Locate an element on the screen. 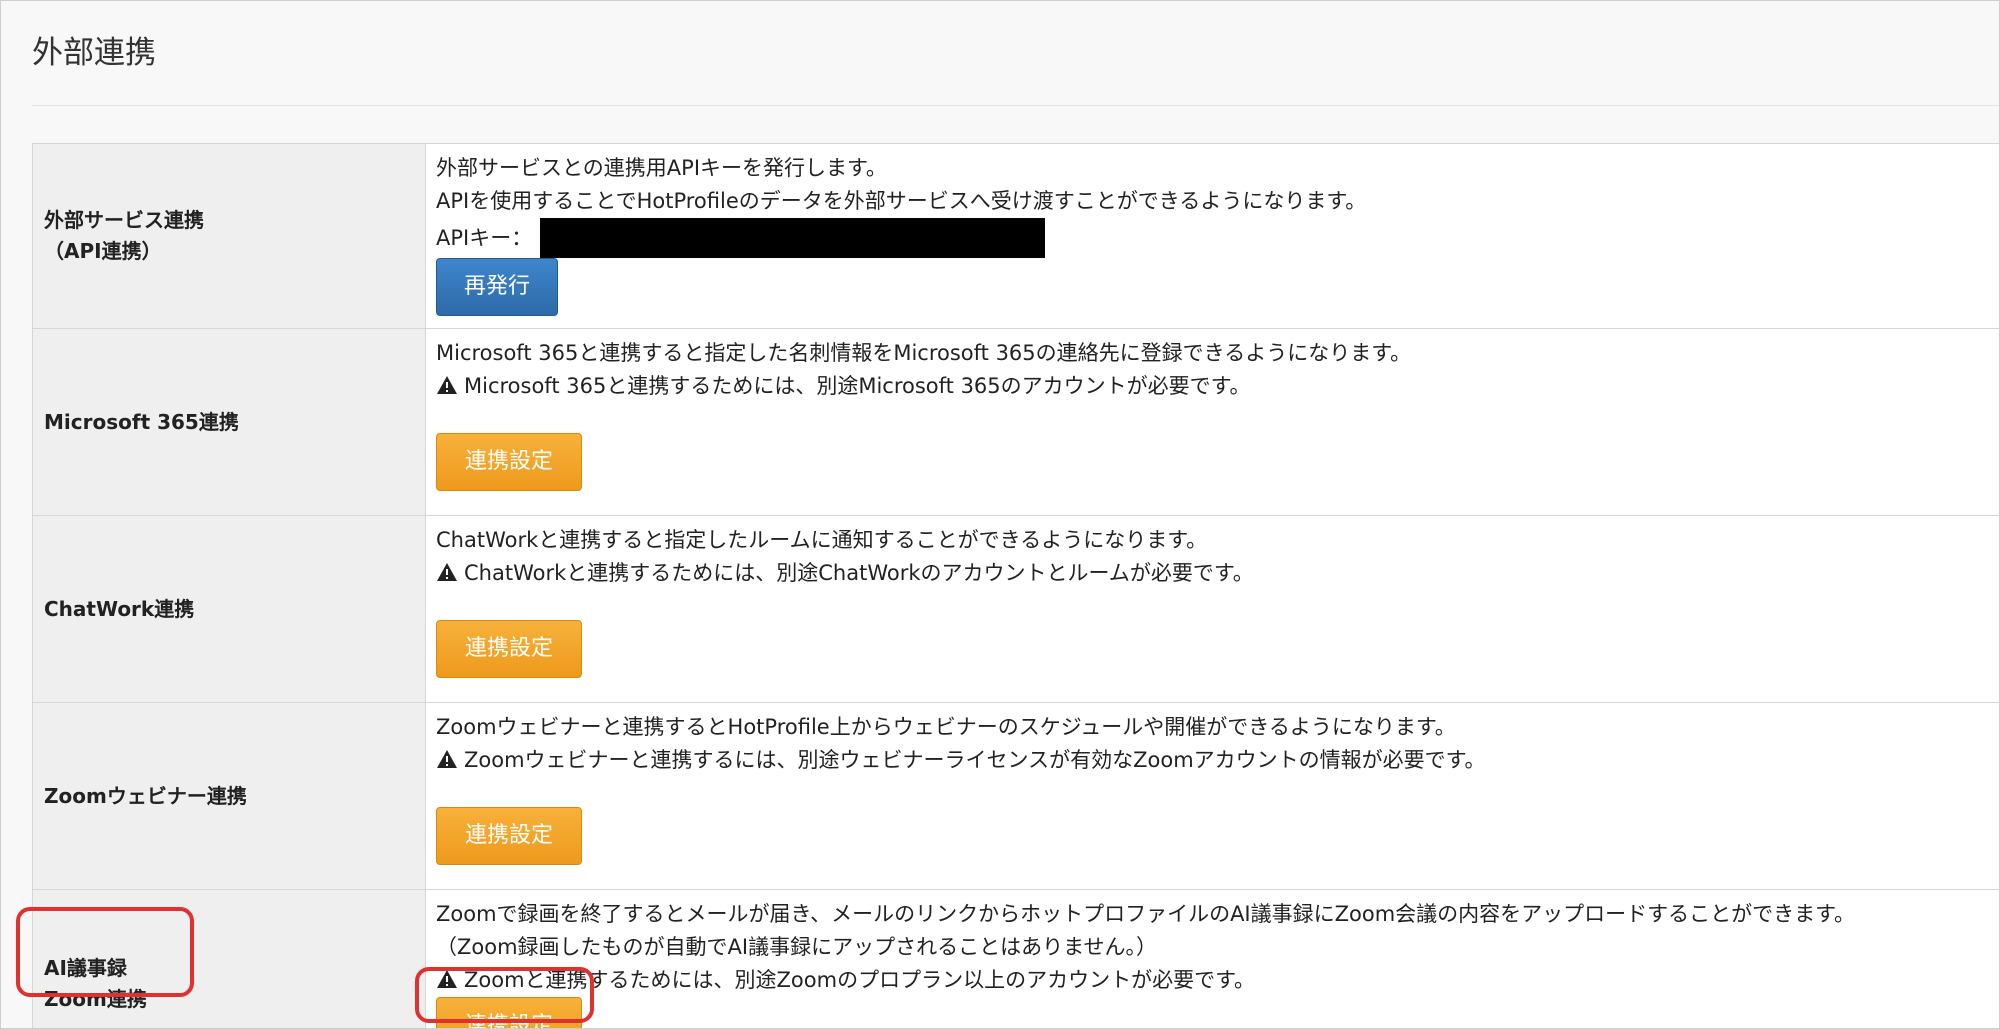 This screenshot has height=1029, width=2000. highlight-ai-zoom-button is located at coordinates (504, 995).